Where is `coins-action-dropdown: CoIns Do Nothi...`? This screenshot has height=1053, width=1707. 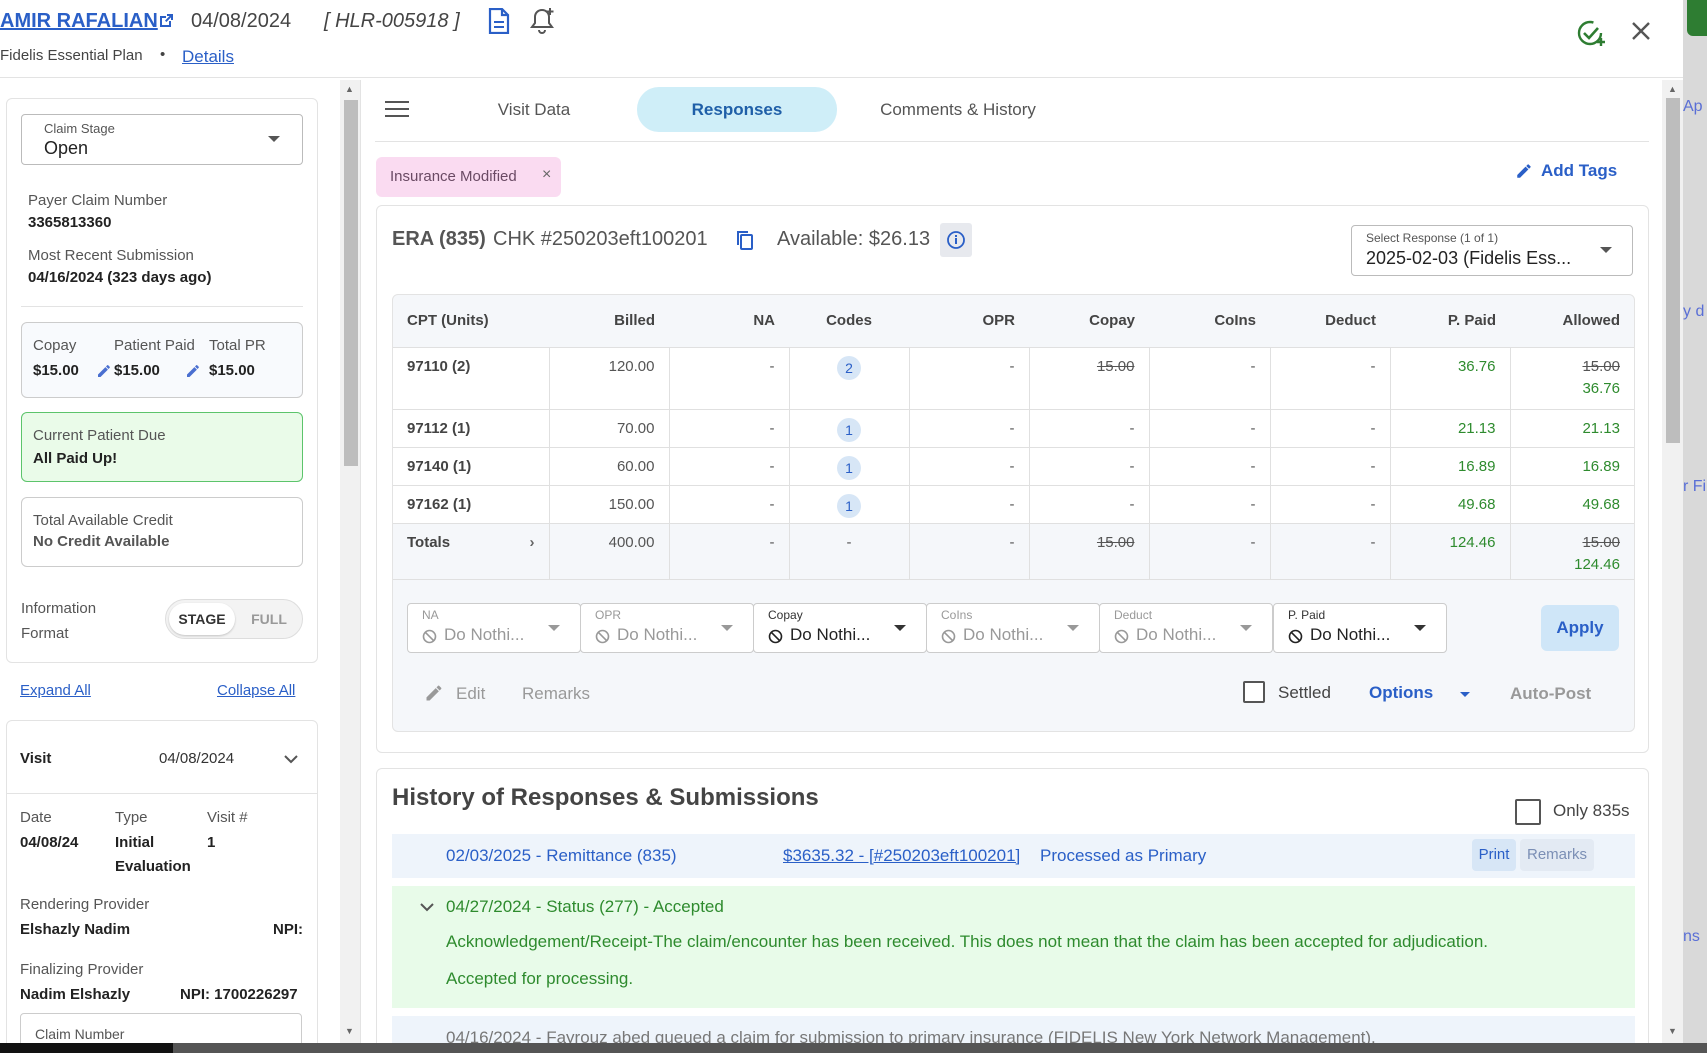
coins-action-dropdown: CoIns Do Nothi... is located at coordinates (1013, 628).